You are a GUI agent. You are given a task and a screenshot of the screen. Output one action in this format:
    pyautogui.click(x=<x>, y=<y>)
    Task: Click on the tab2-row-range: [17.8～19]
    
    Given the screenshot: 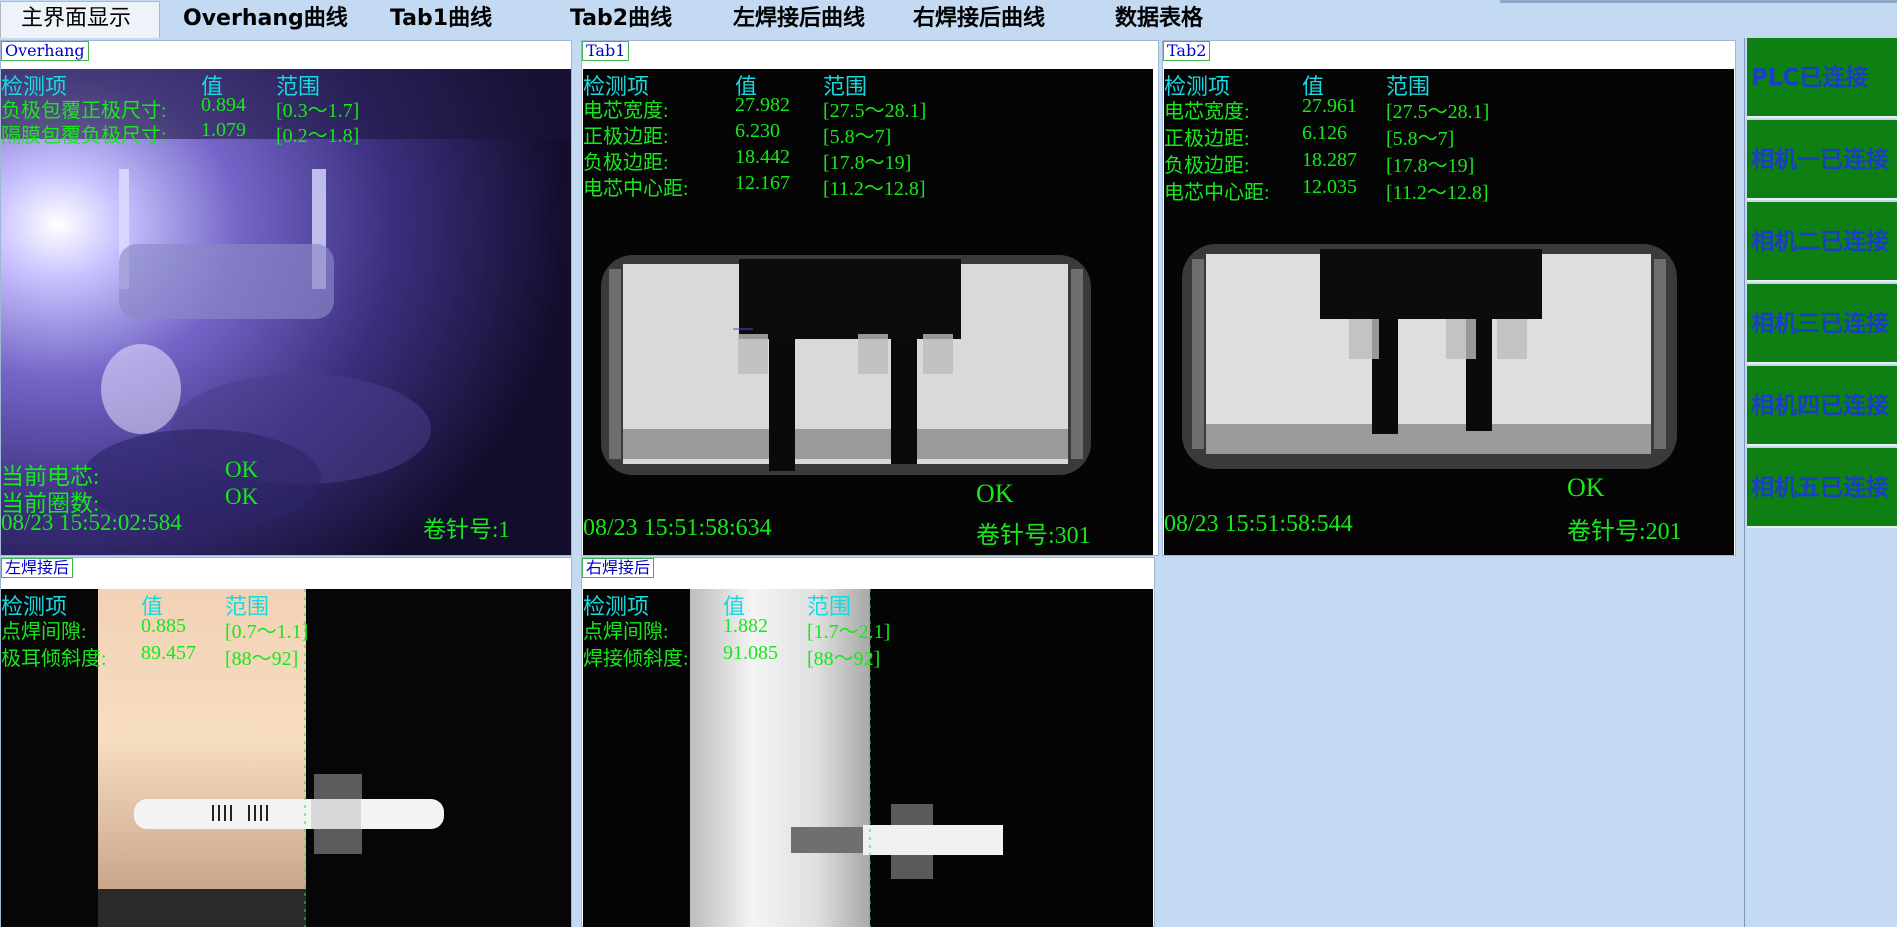 What is the action you would take?
    pyautogui.click(x=1430, y=166)
    